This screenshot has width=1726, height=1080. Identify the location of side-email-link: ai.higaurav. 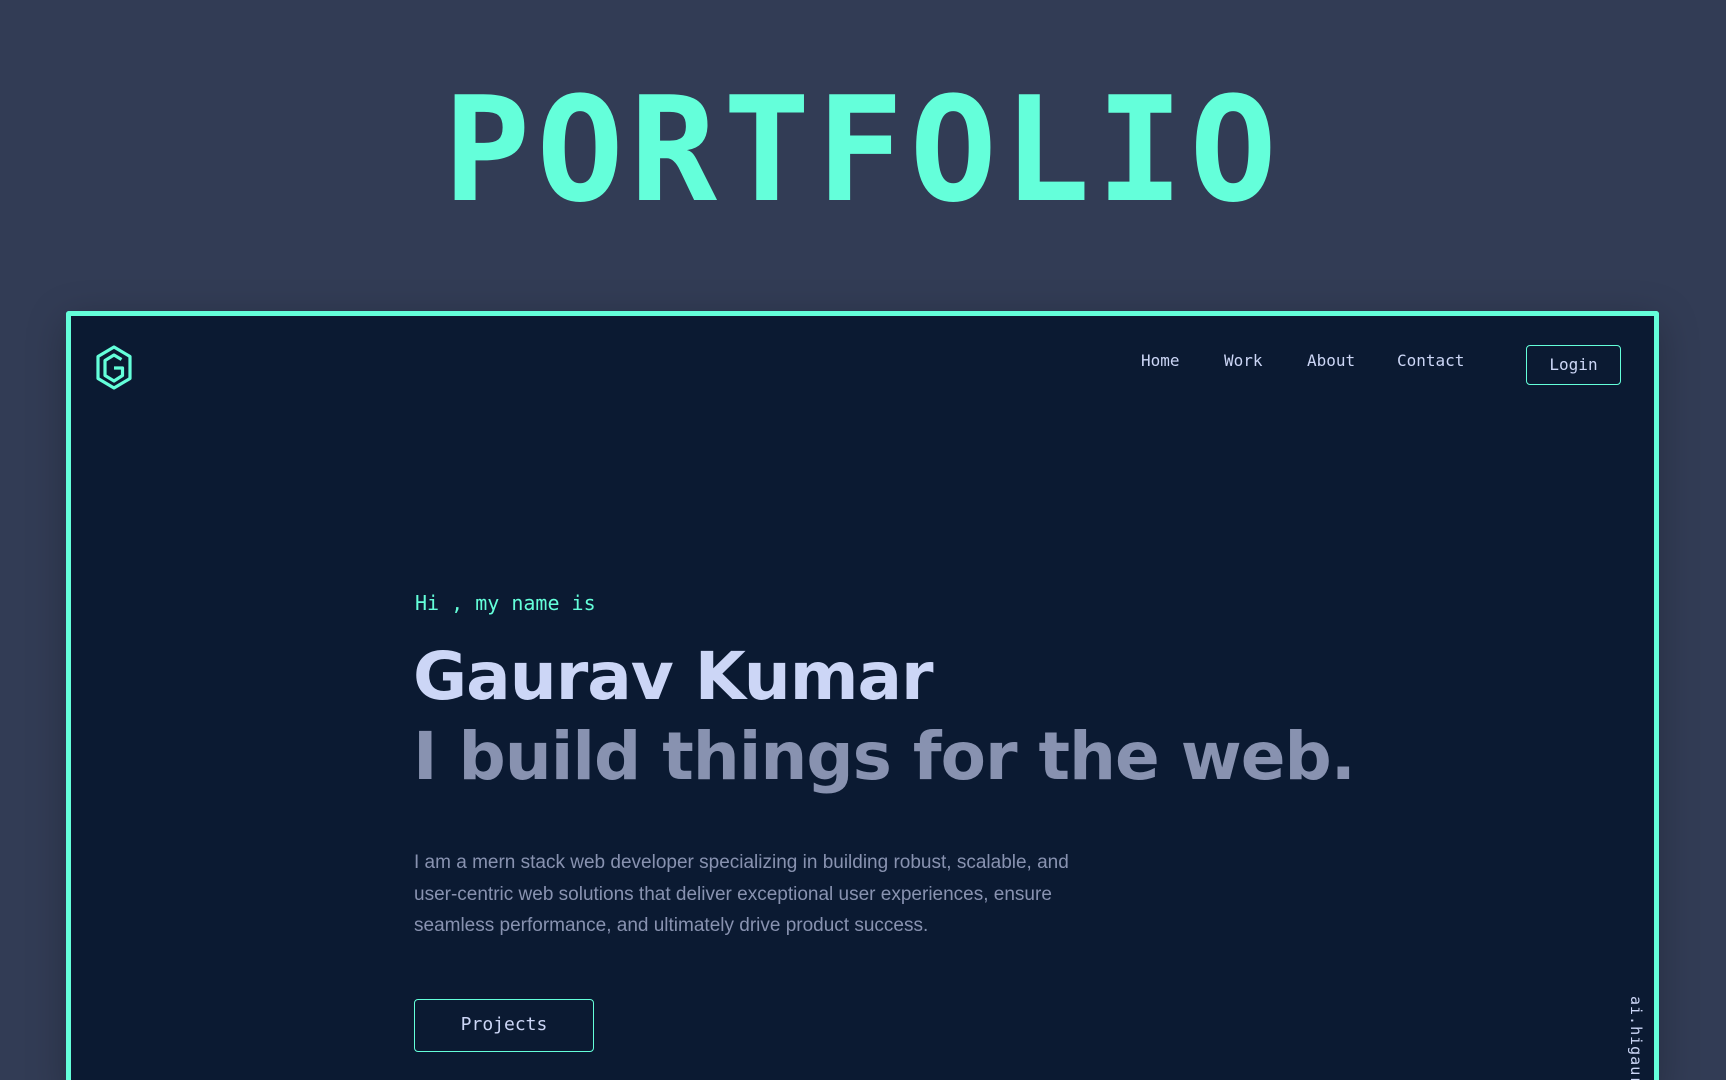
(1636, 1038).